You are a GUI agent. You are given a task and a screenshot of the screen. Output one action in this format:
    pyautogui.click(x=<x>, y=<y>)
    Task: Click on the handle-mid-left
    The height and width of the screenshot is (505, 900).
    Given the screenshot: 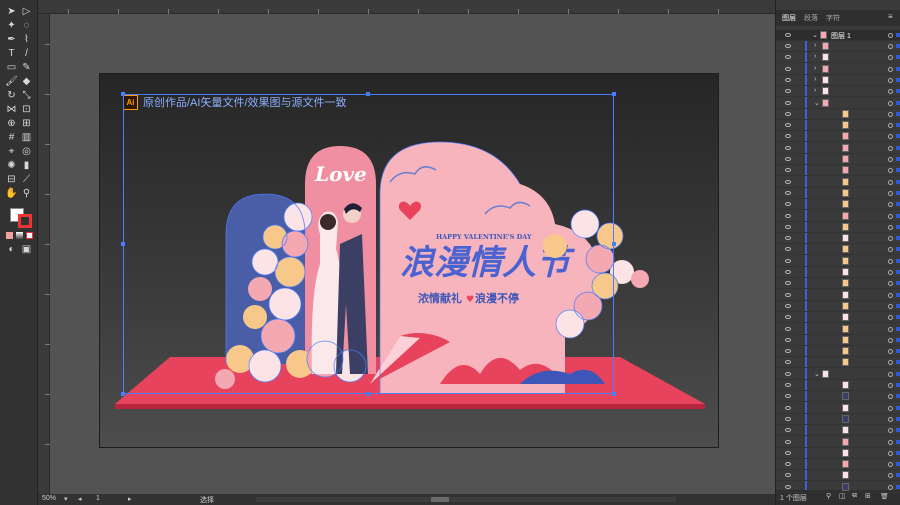 What is the action you would take?
    pyautogui.click(x=123, y=244)
    